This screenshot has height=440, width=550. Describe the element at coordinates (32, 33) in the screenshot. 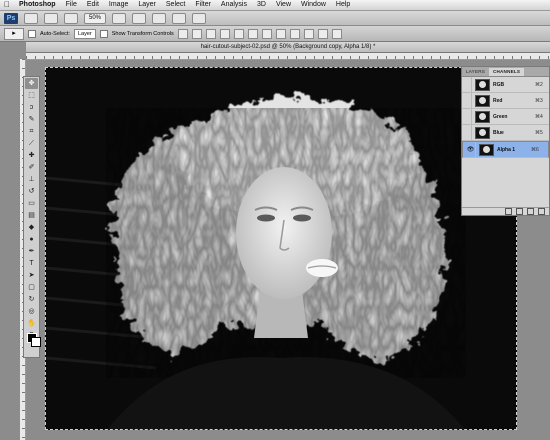

I see `auto-select-checkbox` at that location.